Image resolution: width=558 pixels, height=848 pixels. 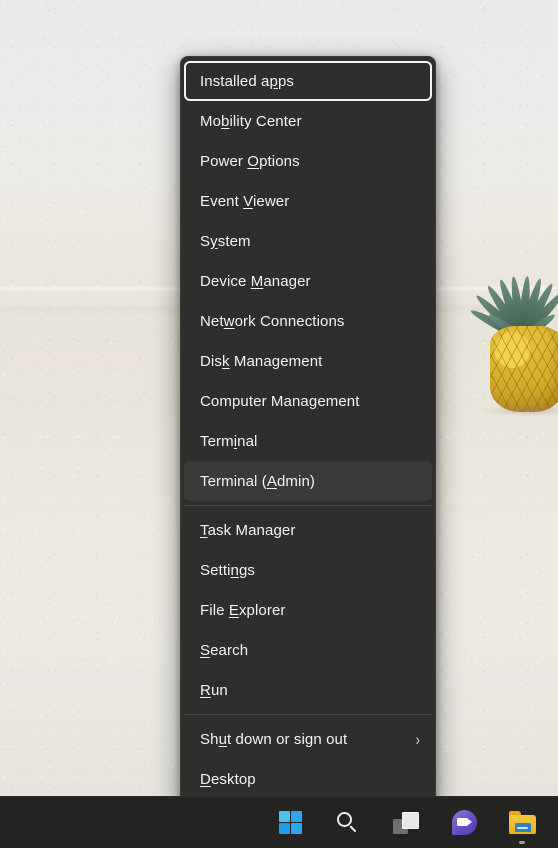 I want to click on menu-item-desktop: Desktop, so click(x=308, y=779).